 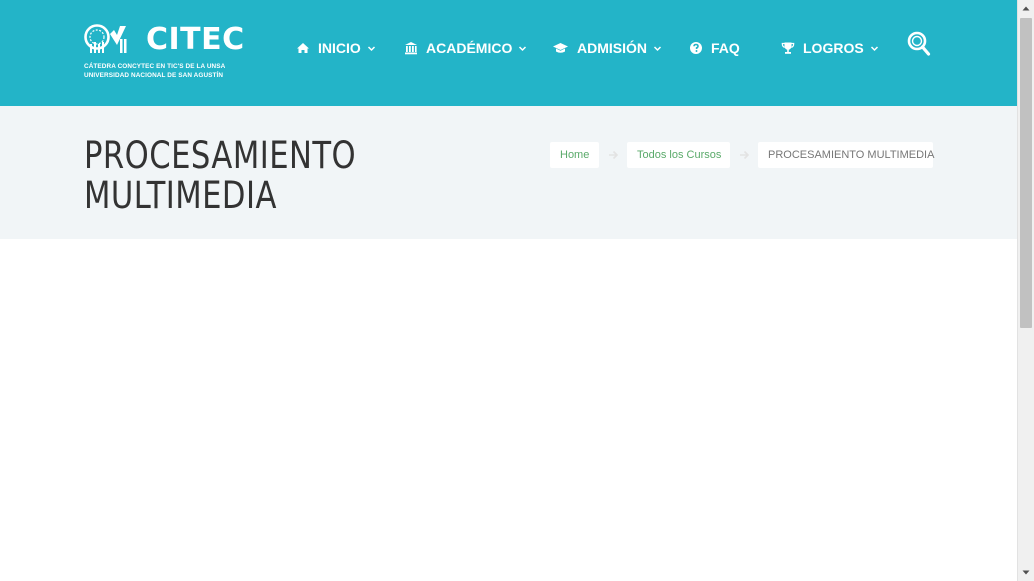 What do you see at coordinates (154, 75) in the screenshot?
I see `logo-university: UNIVERSIDAD NACIONAL DE SAN AGUSTÍN` at bounding box center [154, 75].